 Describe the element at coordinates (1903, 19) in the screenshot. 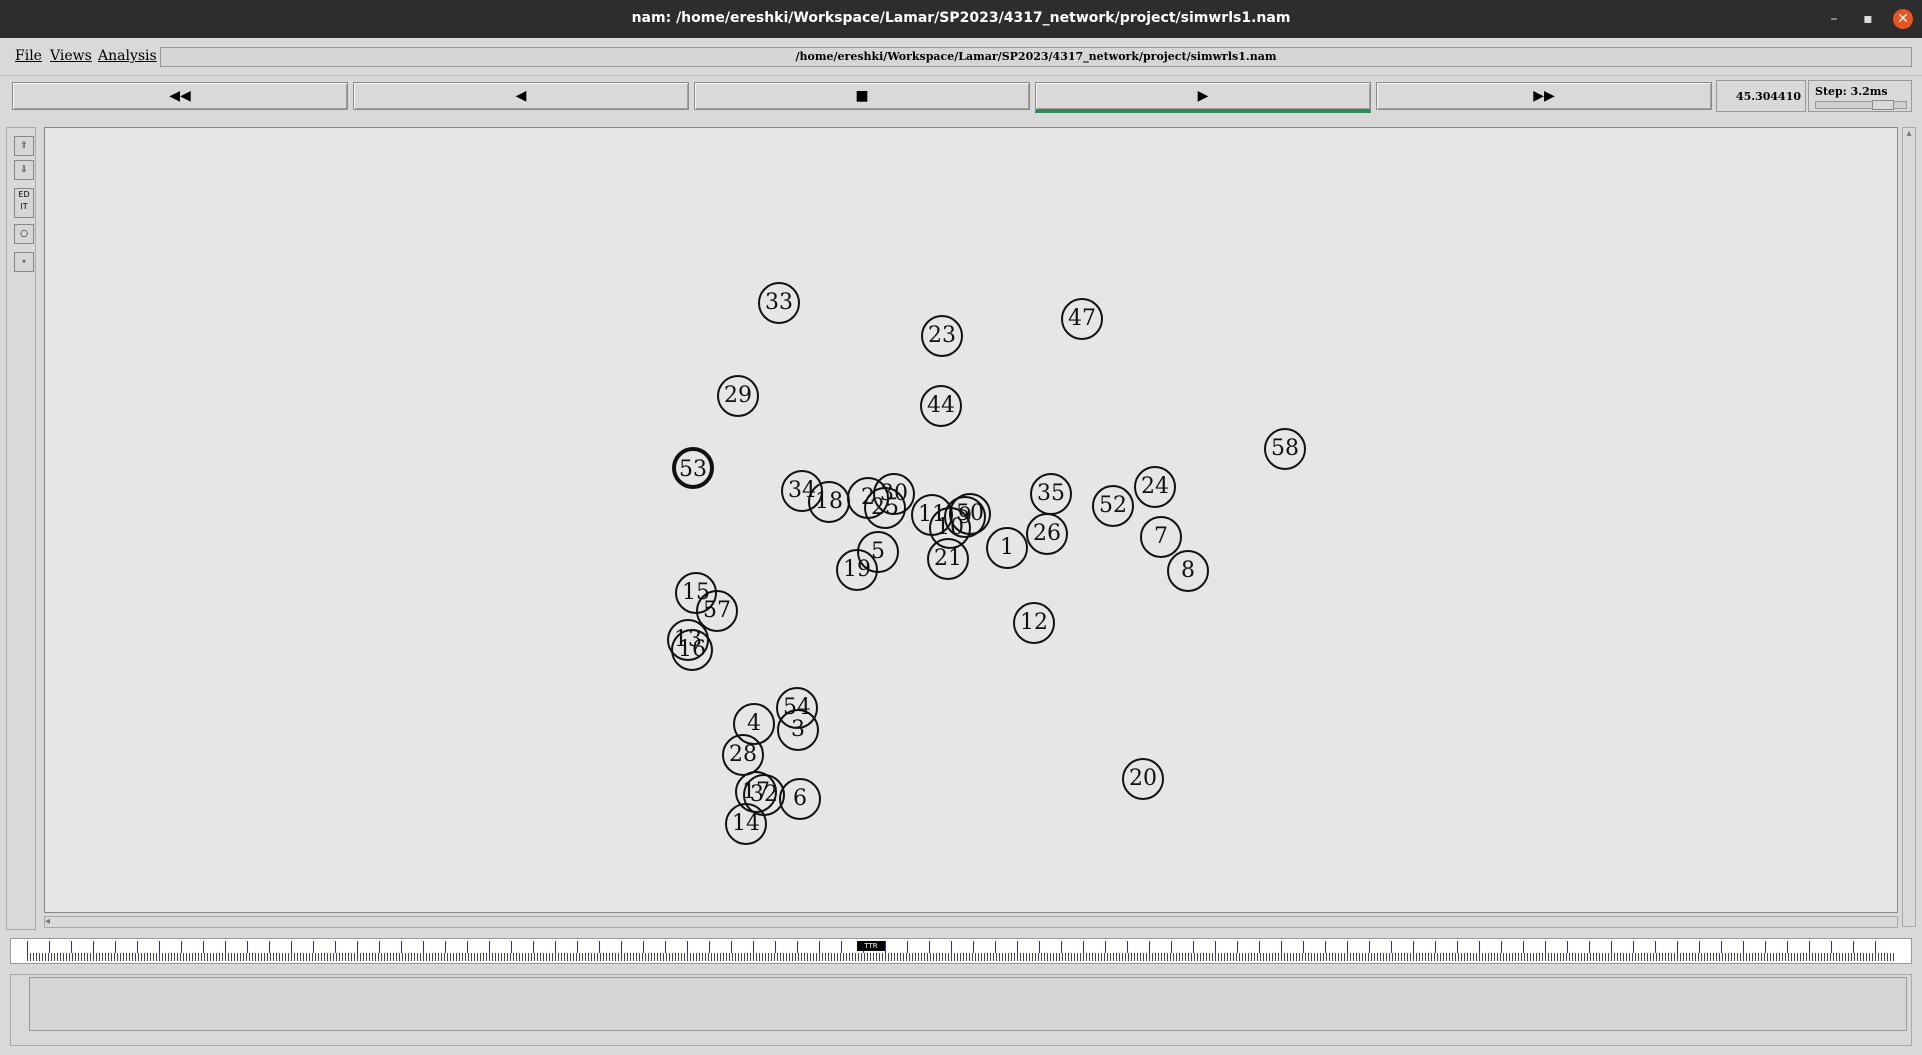

I see `close-button: ✕` at that location.